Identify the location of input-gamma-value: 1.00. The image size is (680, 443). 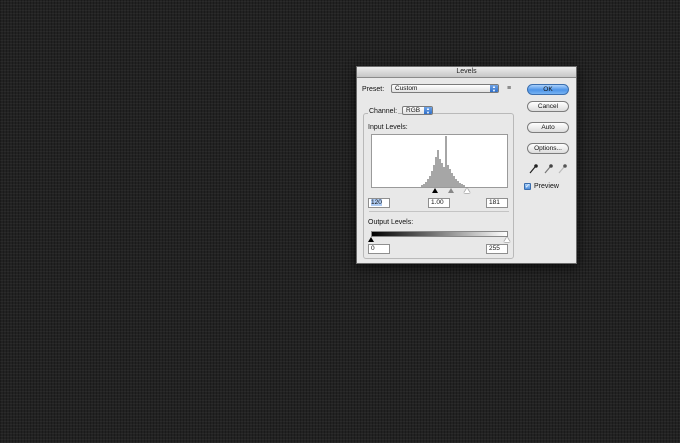
(437, 202).